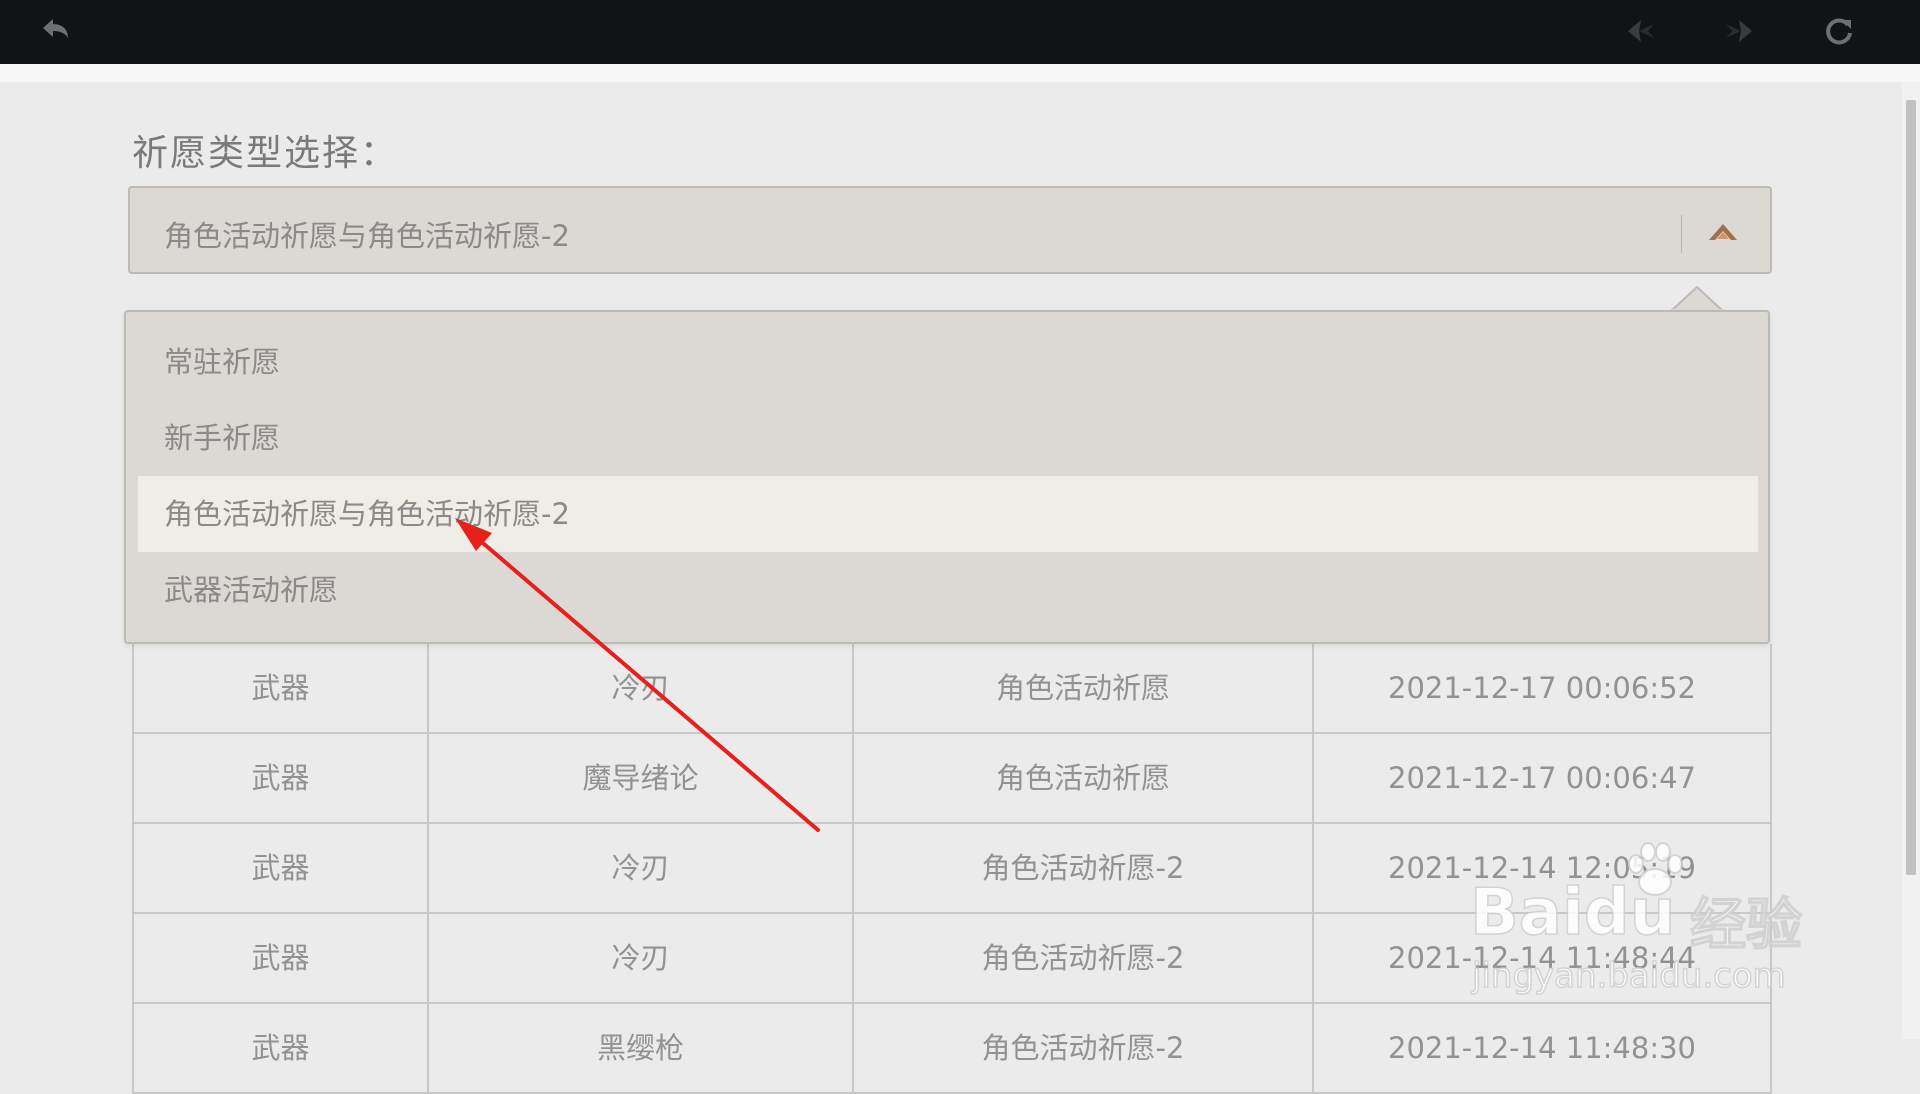 This screenshot has width=1920, height=1094. Describe the element at coordinates (1628, 976) in the screenshot. I see `watermark-url: jingyan.baidu.com` at that location.